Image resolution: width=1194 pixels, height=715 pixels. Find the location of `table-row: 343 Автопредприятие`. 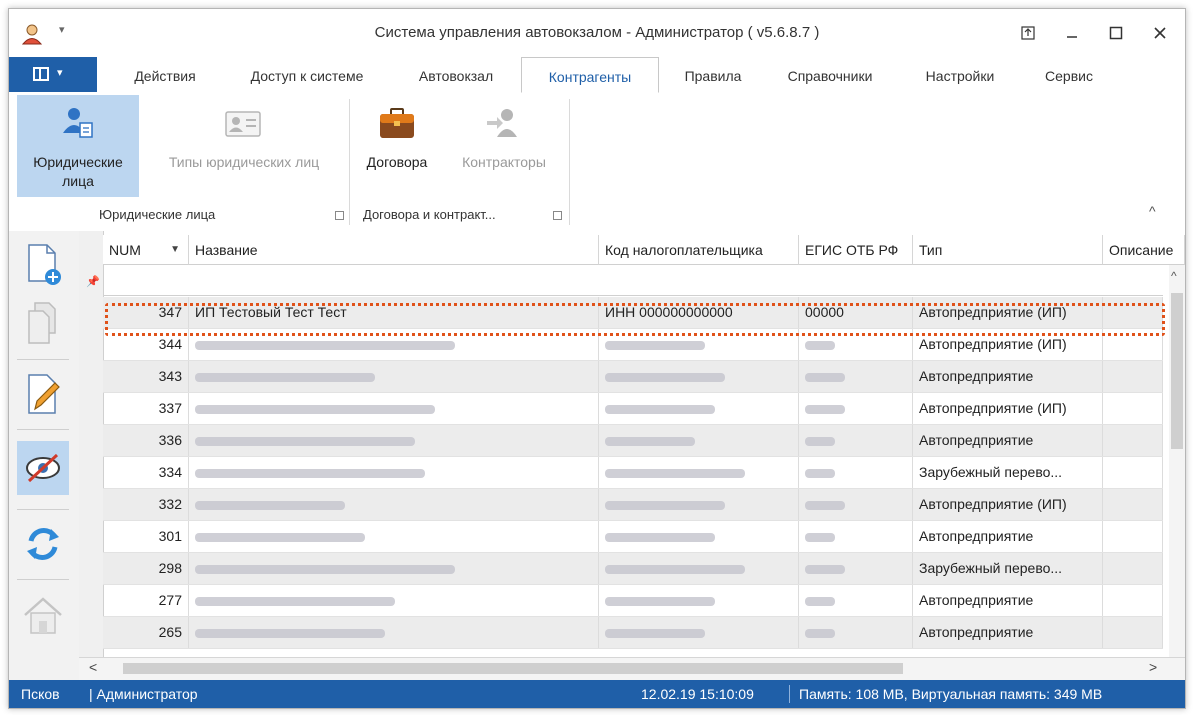

table-row: 343 Автопредприятие is located at coordinates (633, 377).